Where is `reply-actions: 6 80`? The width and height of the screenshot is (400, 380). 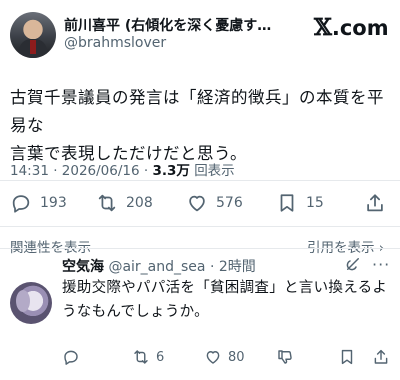
reply-actions: 6 80 is located at coordinates (200, 357).